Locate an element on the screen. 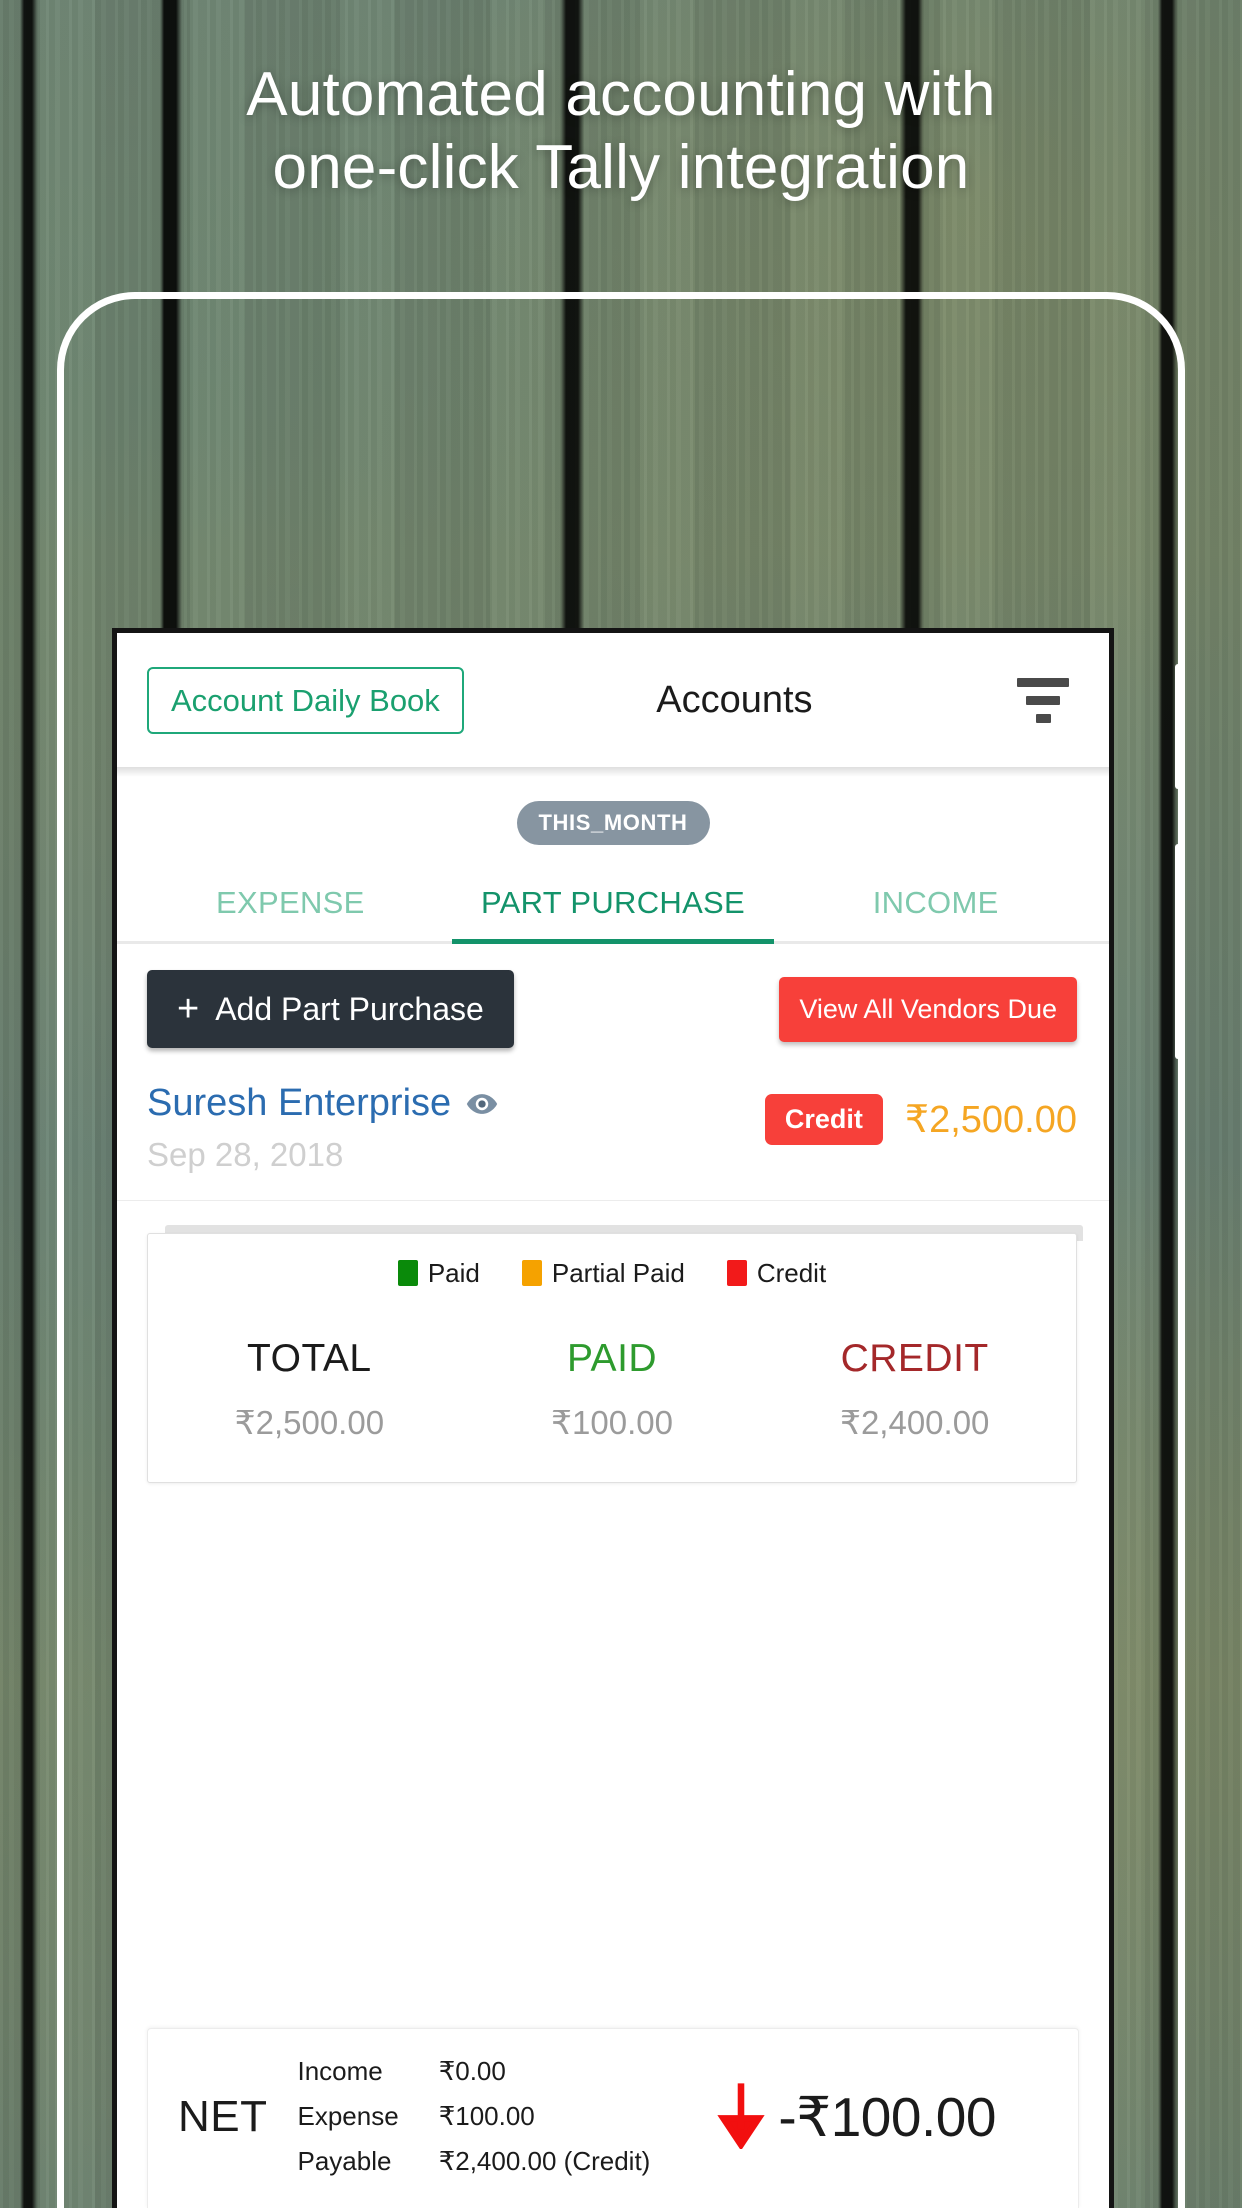 The height and width of the screenshot is (2208, 1242). total-header-paid: PAID is located at coordinates (612, 1358).